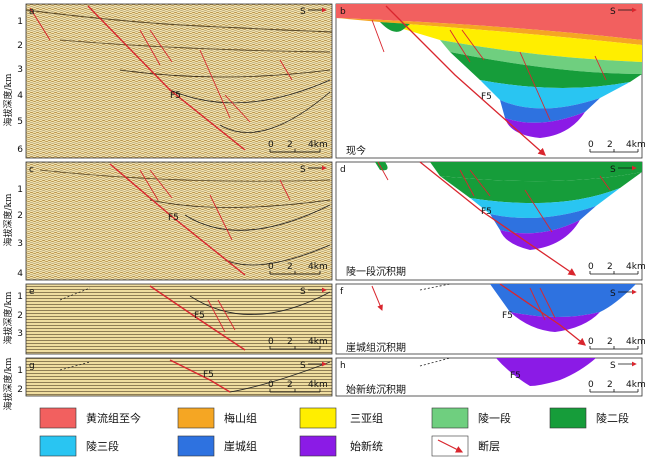 This screenshot has width=650, height=460. What do you see at coordinates (376, 389) in the screenshot?
I see `caption-h: 始新统沉积期` at bounding box center [376, 389].